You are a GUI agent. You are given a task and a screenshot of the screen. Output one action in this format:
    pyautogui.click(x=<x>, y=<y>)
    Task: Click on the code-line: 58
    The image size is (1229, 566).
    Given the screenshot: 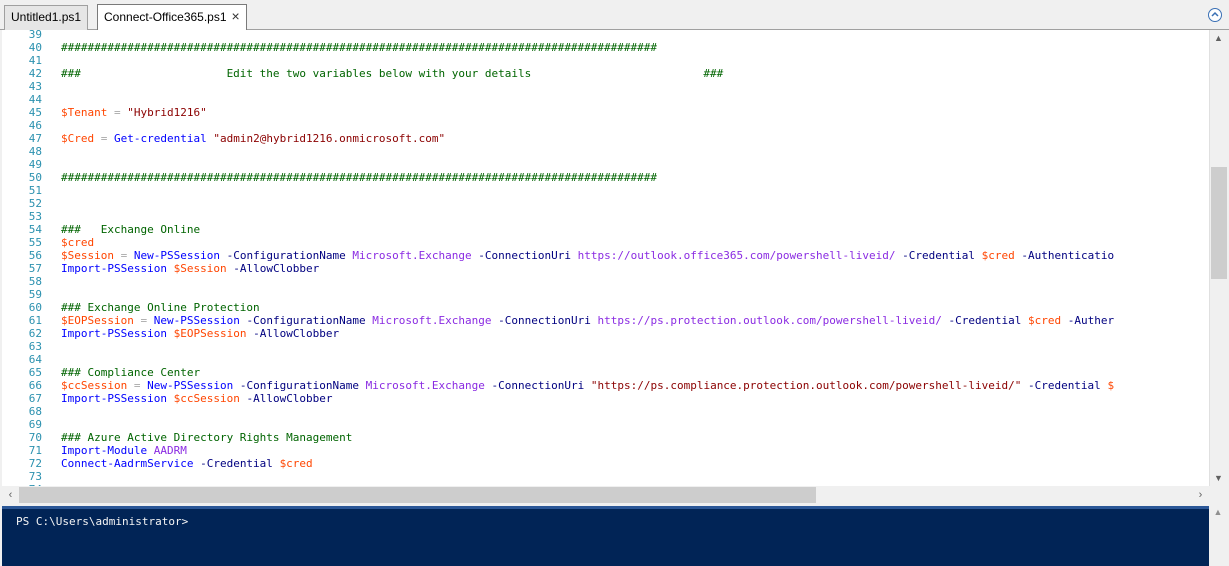 What is the action you would take?
    pyautogui.click(x=22, y=281)
    